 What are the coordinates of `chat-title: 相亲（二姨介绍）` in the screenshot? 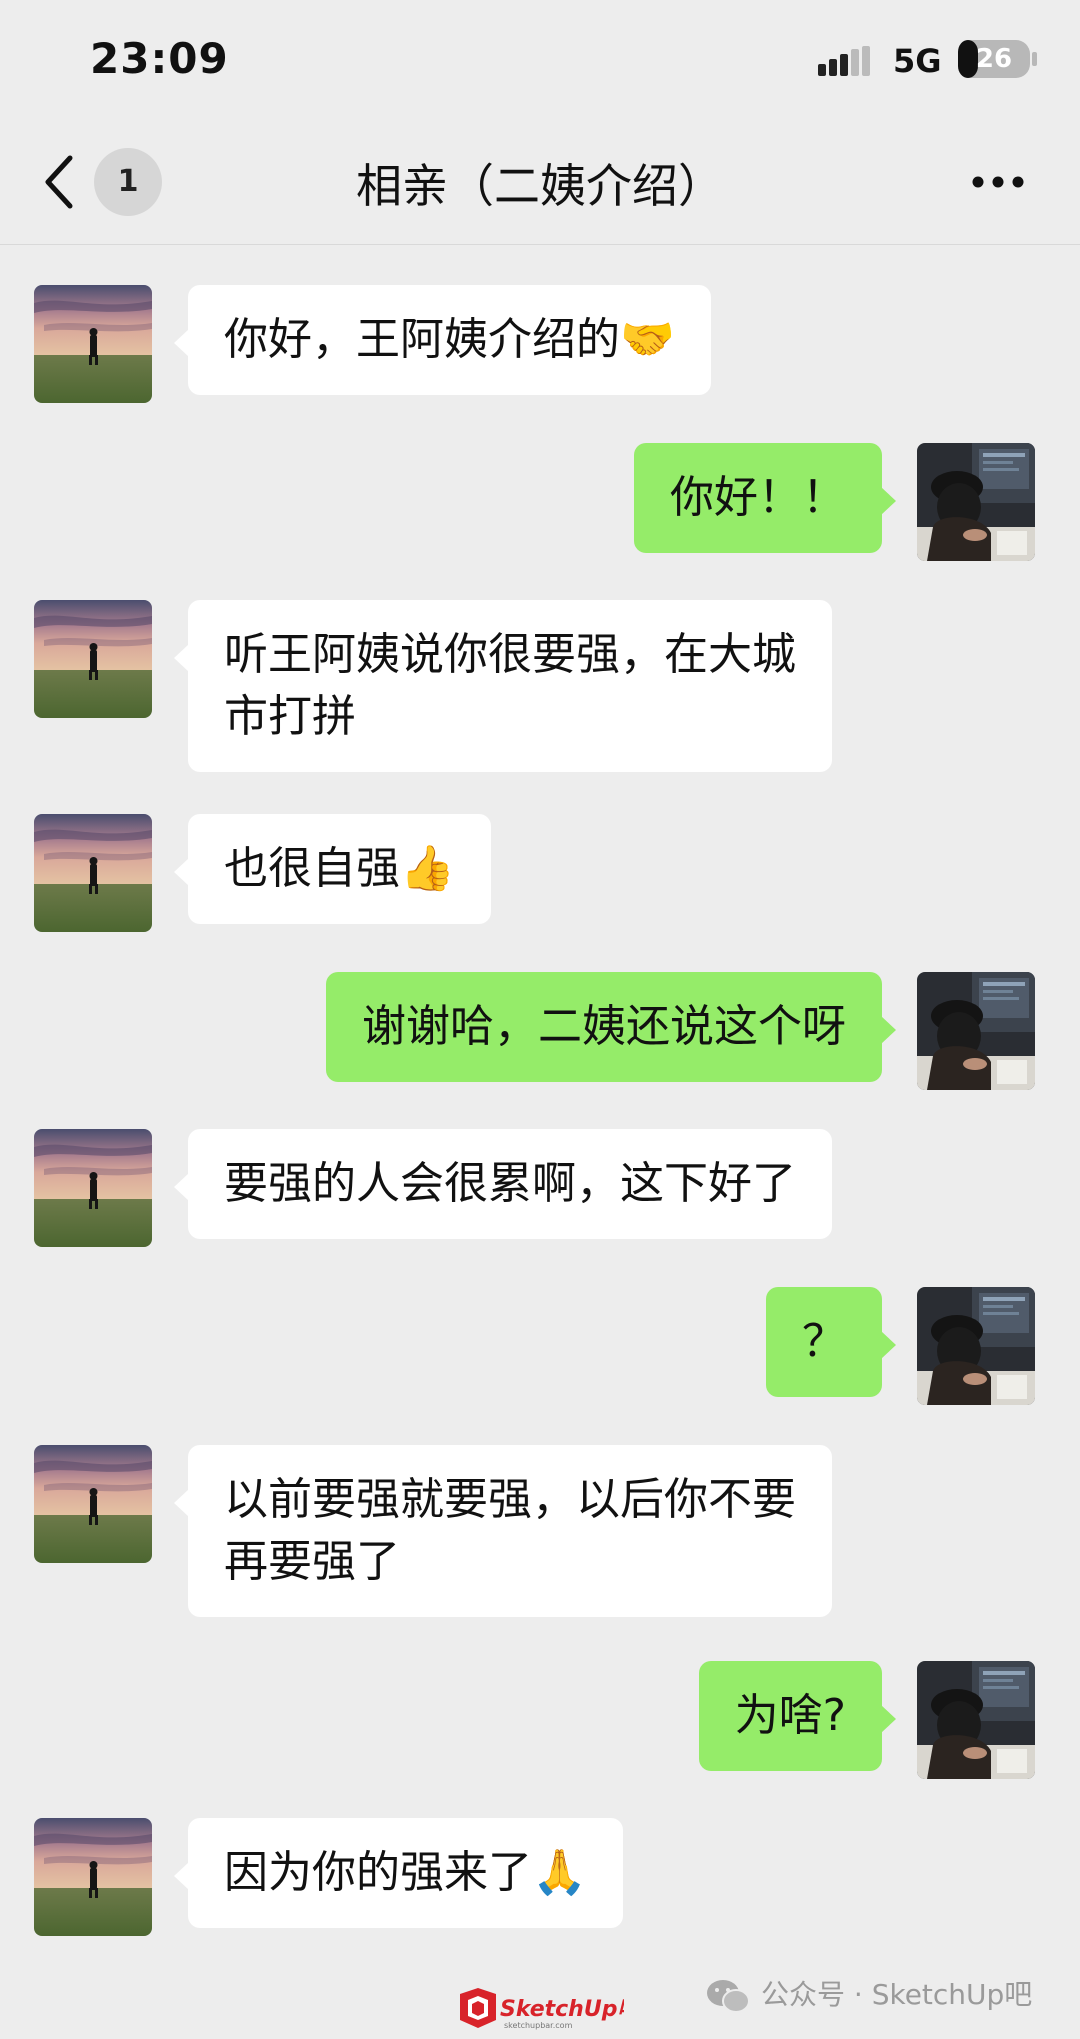 It's located at (540, 186).